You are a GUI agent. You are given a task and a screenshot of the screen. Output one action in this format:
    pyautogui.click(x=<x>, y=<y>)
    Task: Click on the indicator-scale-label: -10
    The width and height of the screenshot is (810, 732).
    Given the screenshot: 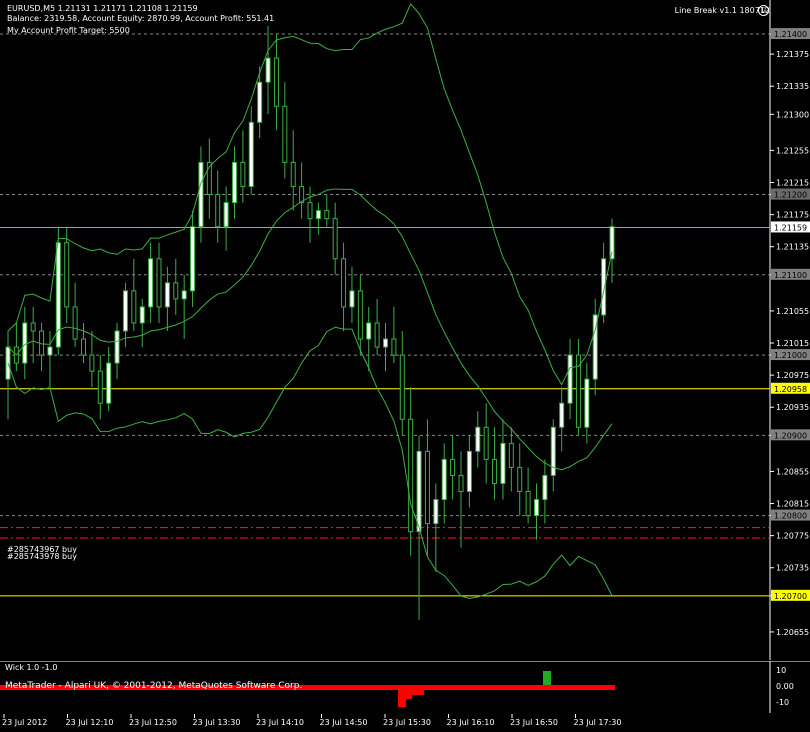 What is the action you would take?
    pyautogui.click(x=782, y=702)
    